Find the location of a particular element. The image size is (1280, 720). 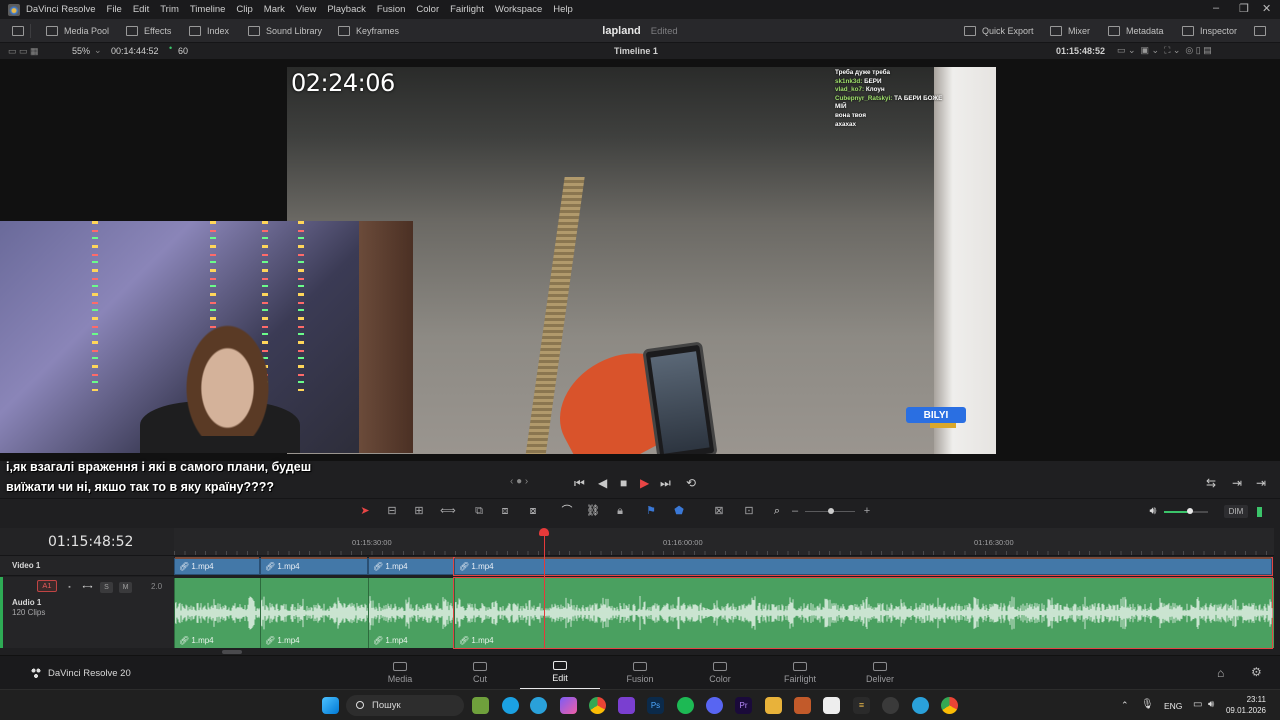

last-frame-button: ⇥ is located at coordinates (1261, 483).